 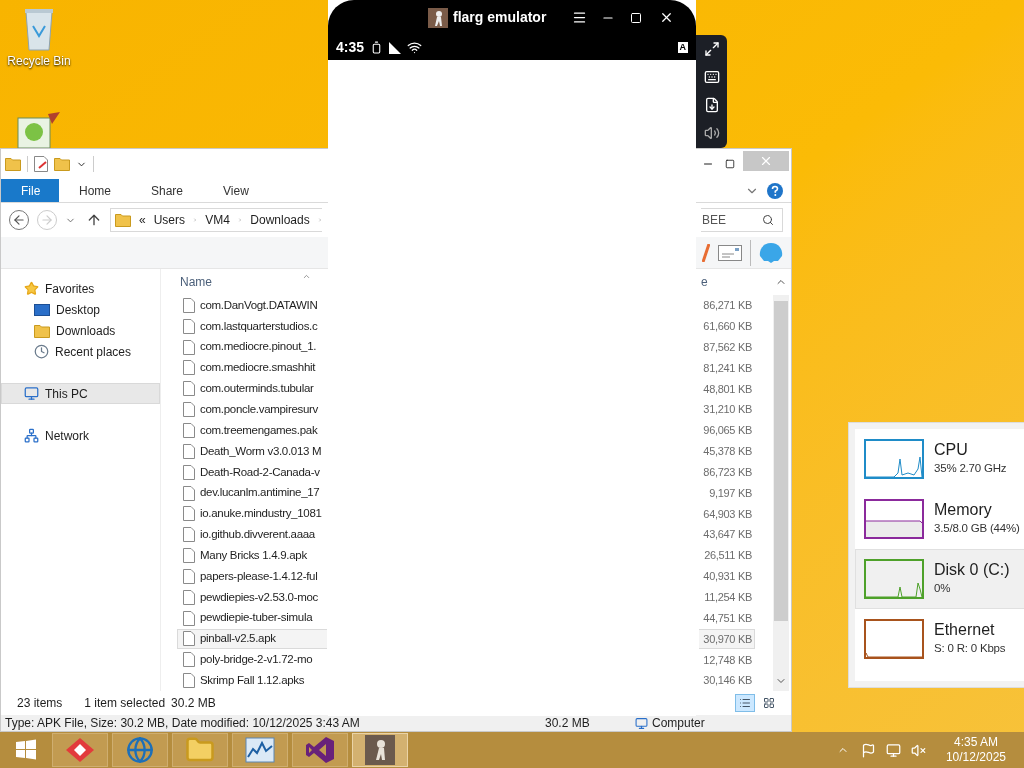 What do you see at coordinates (80, 435) in the screenshot?
I see `nav-item: Network` at bounding box center [80, 435].